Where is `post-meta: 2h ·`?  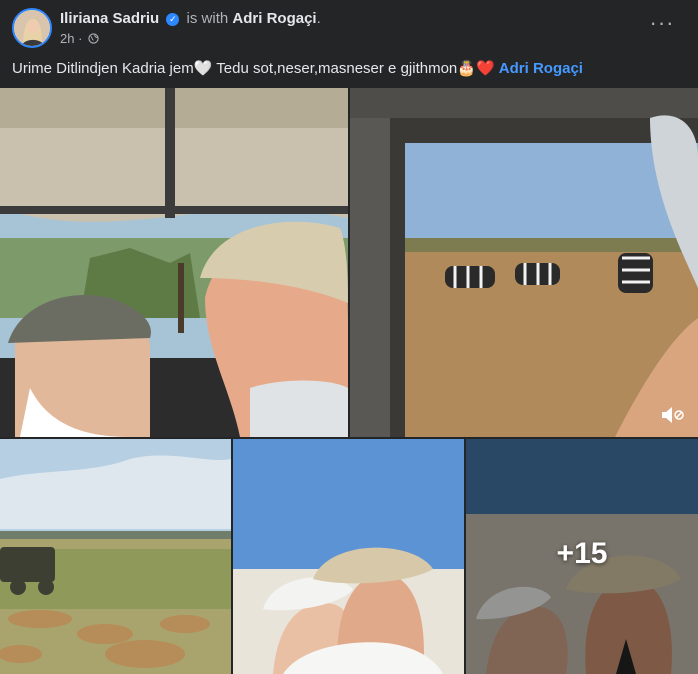
post-meta: 2h · is located at coordinates (79, 38).